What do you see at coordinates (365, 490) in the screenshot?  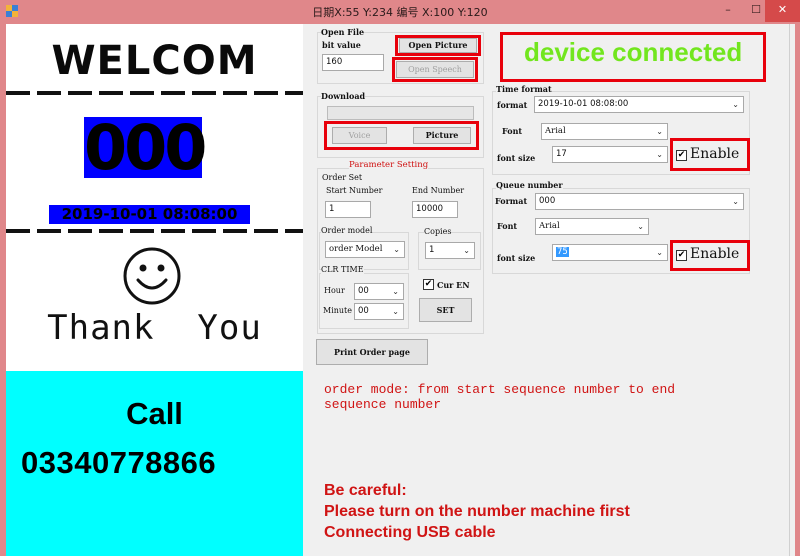 I see `warning-line-1: Be careful:` at bounding box center [365, 490].